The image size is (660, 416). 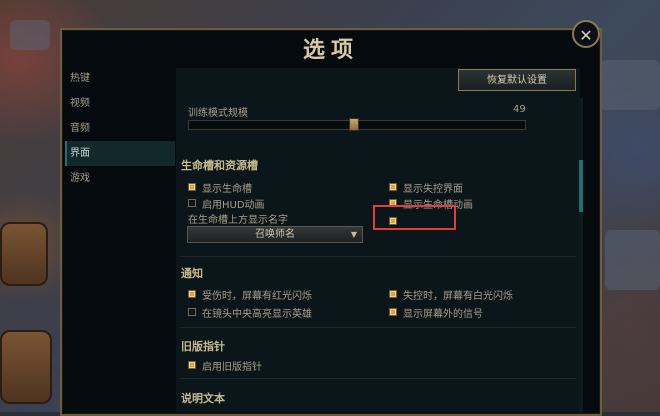 I want to click on option-hurt-flash: 受伤时，屏幕有红光闪烁, so click(x=250, y=293).